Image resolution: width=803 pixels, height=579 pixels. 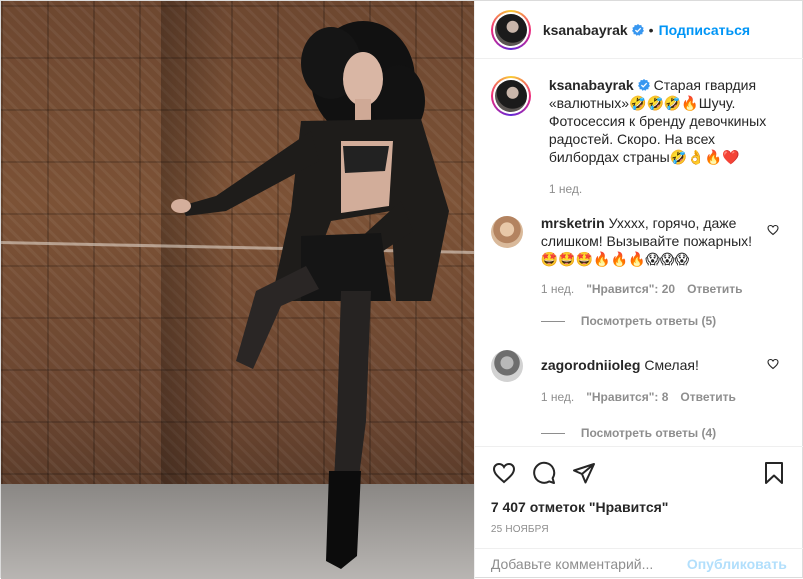 I want to click on author-avatar, so click(x=510, y=29).